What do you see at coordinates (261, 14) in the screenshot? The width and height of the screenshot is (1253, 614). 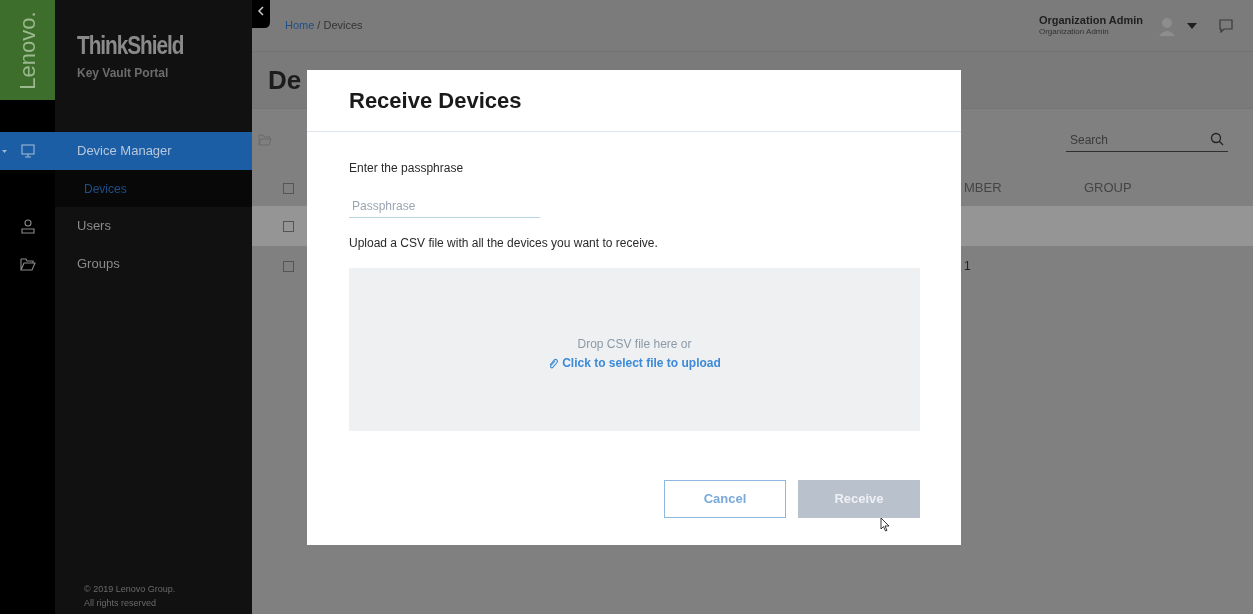 I see `collapse-icon` at bounding box center [261, 14].